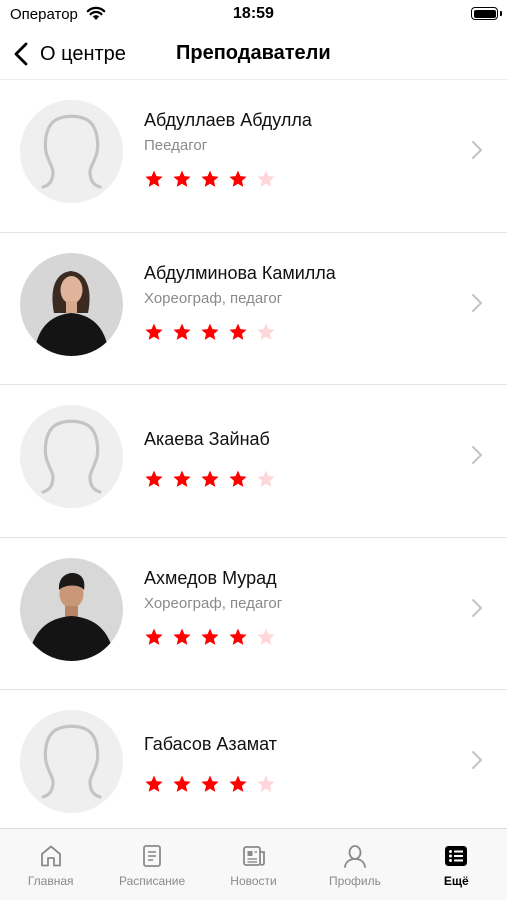  Describe the element at coordinates (240, 272) in the screenshot. I see `teacher-name: Абдулминова Камилла` at that location.